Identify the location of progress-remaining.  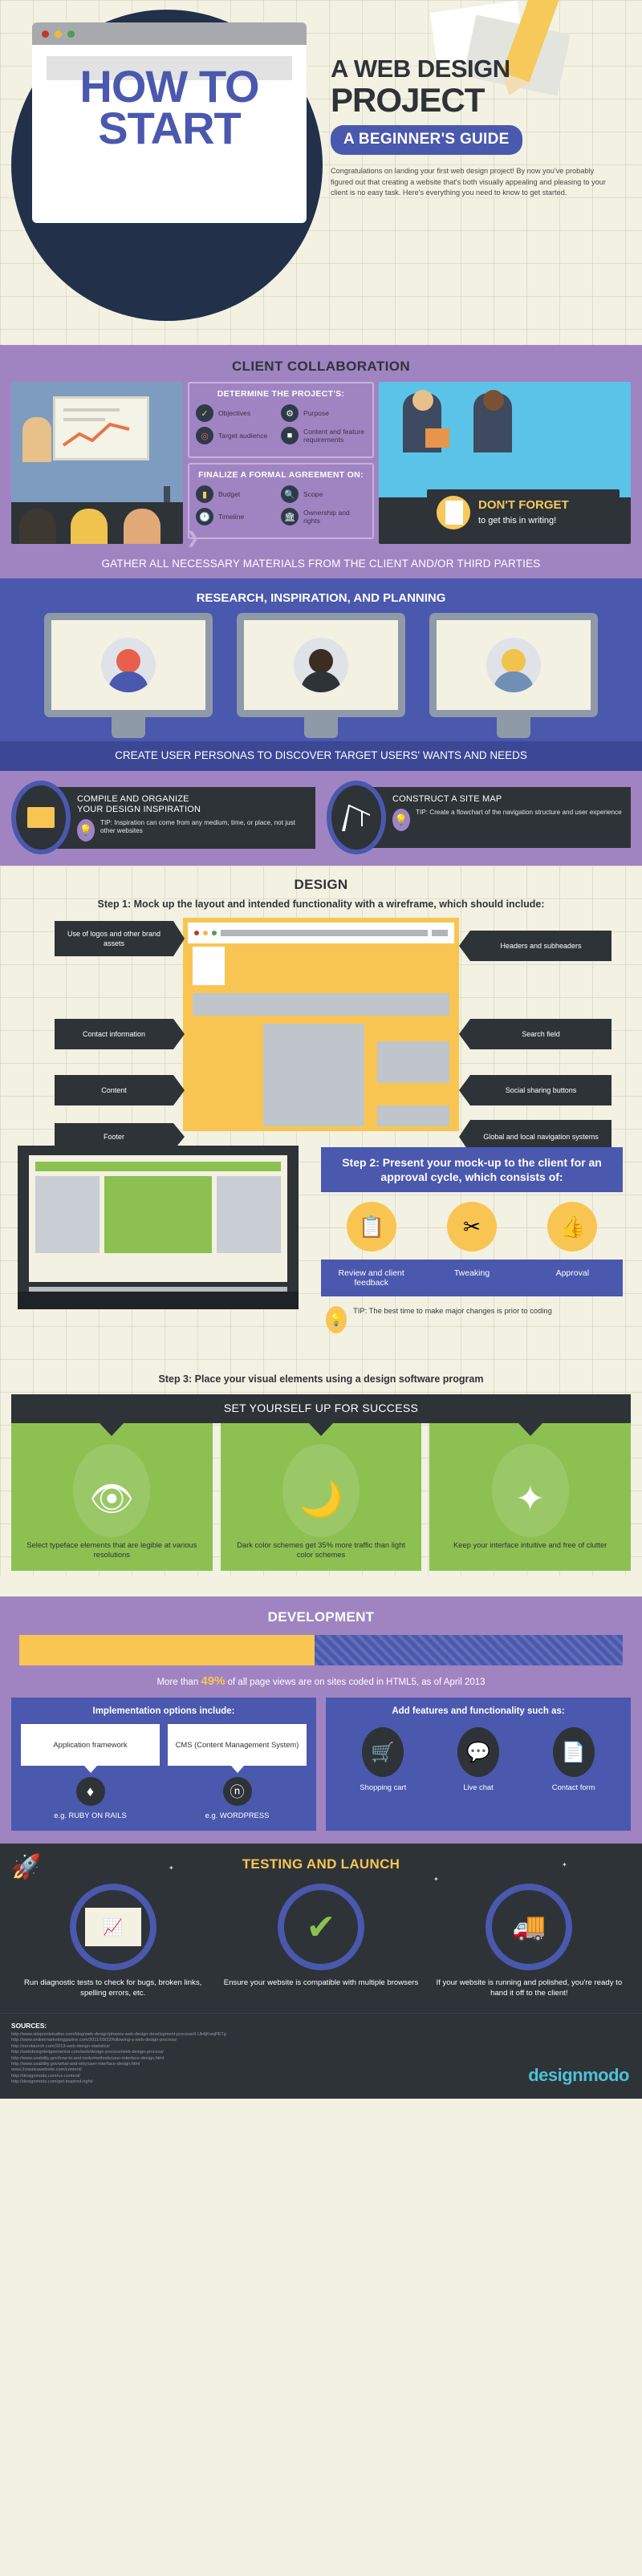
(469, 1650).